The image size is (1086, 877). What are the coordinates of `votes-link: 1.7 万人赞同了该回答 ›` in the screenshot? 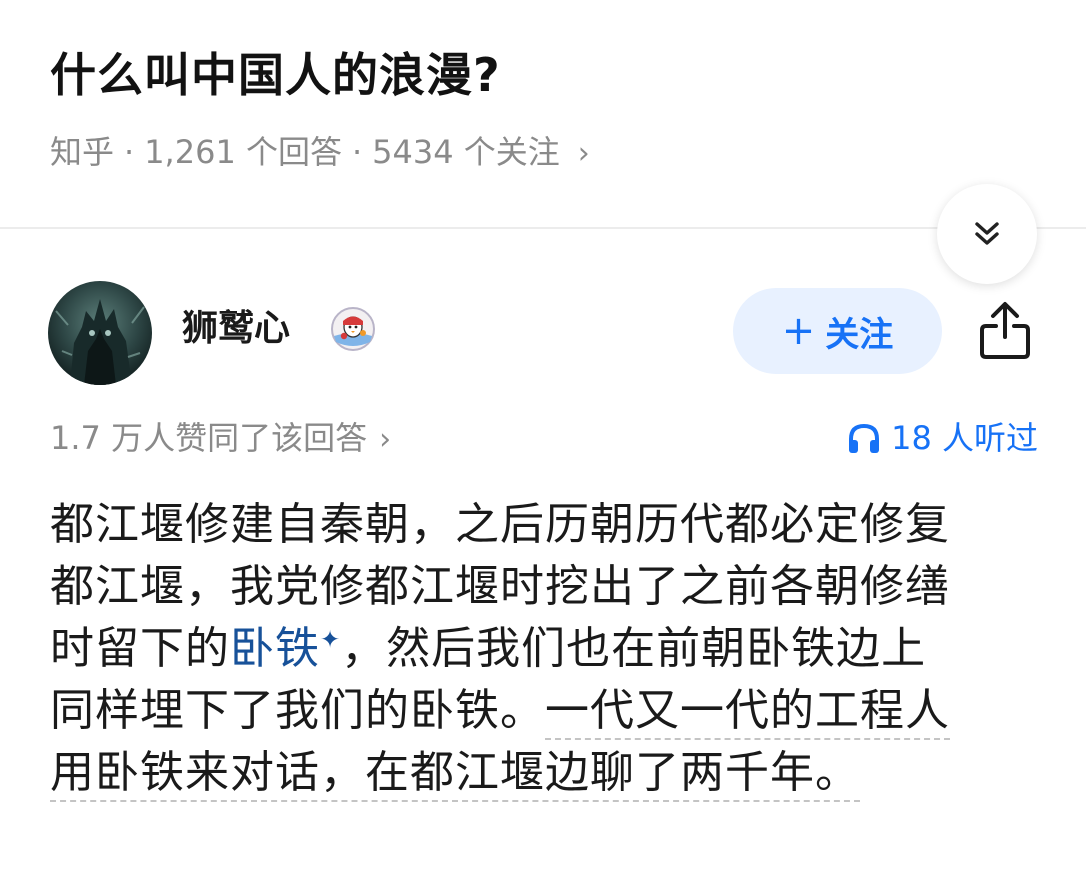 It's located at (220, 439).